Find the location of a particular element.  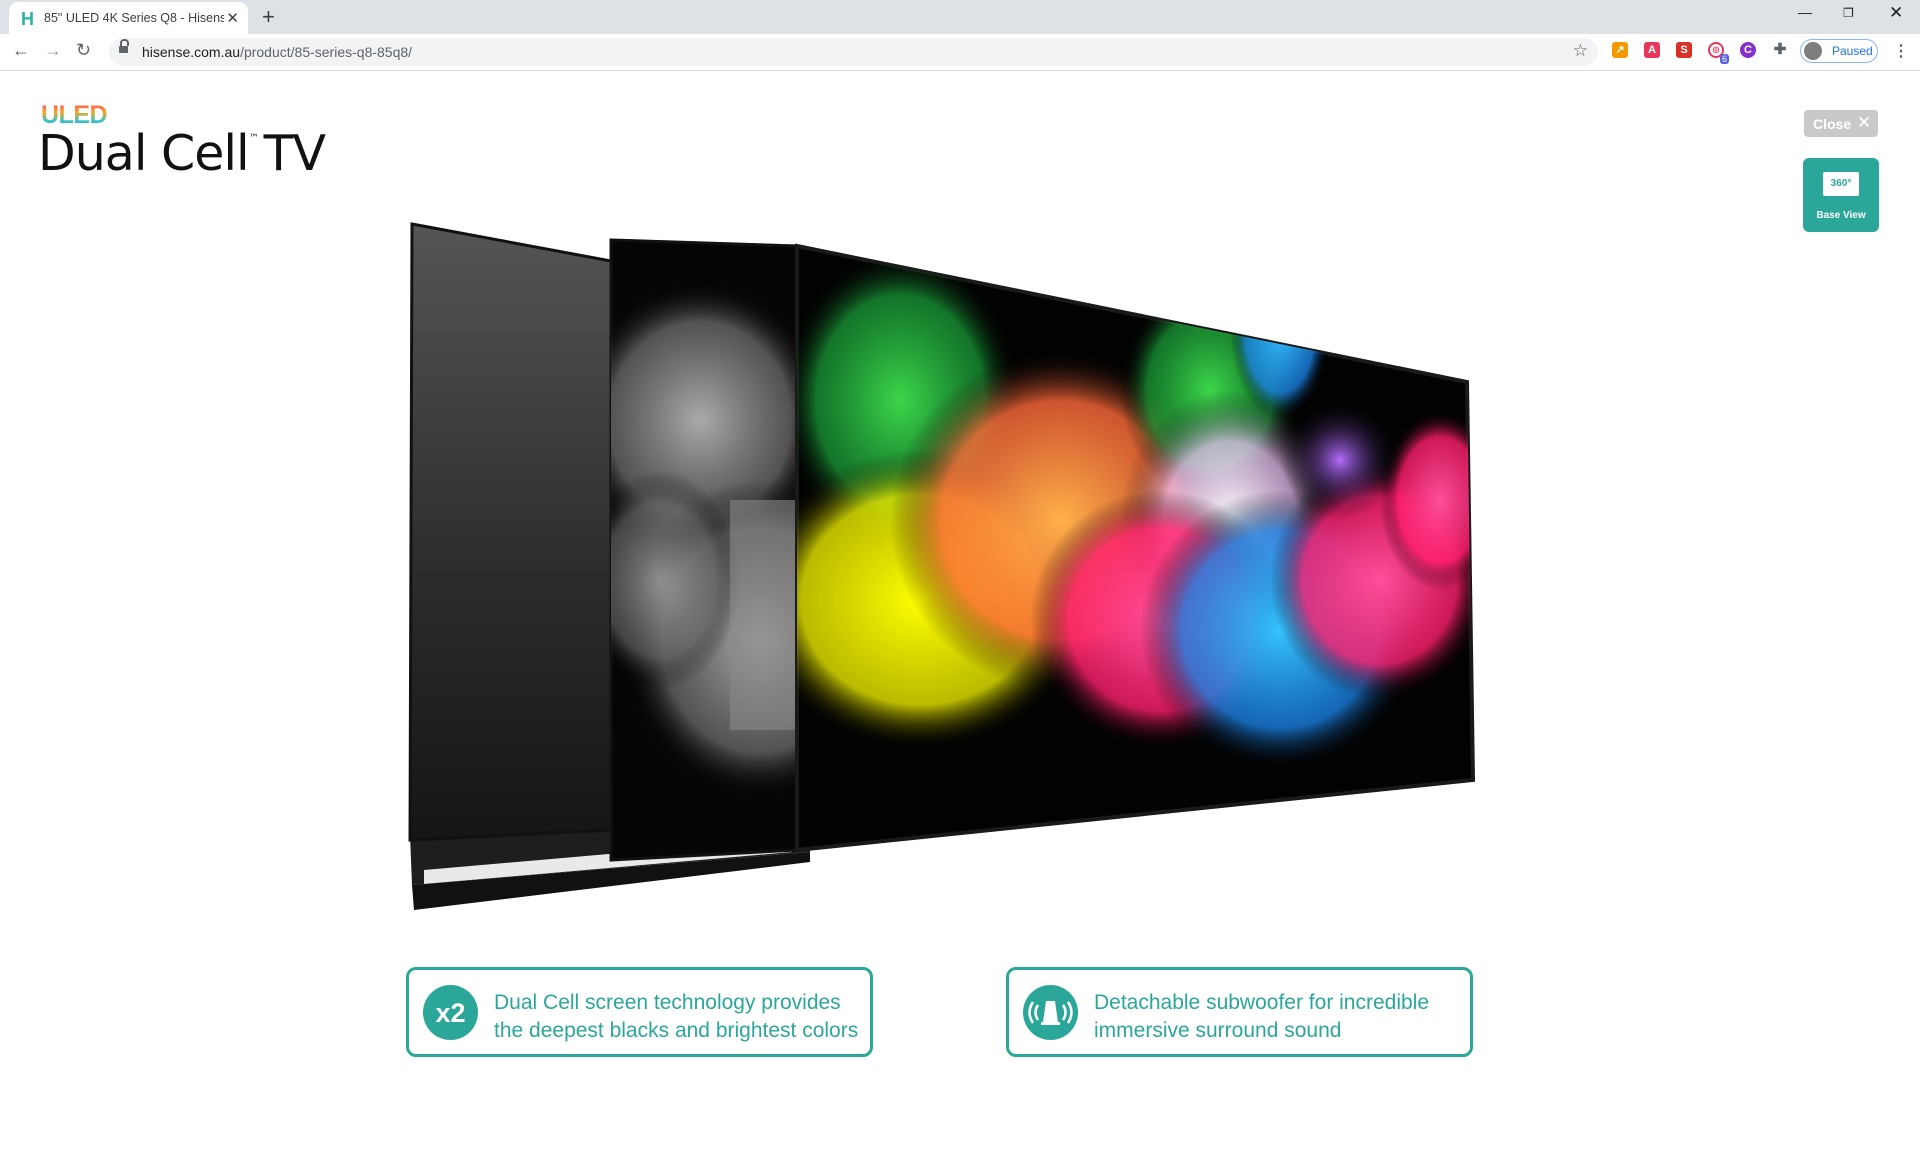

c-extension-icon: C is located at coordinates (1748, 50).